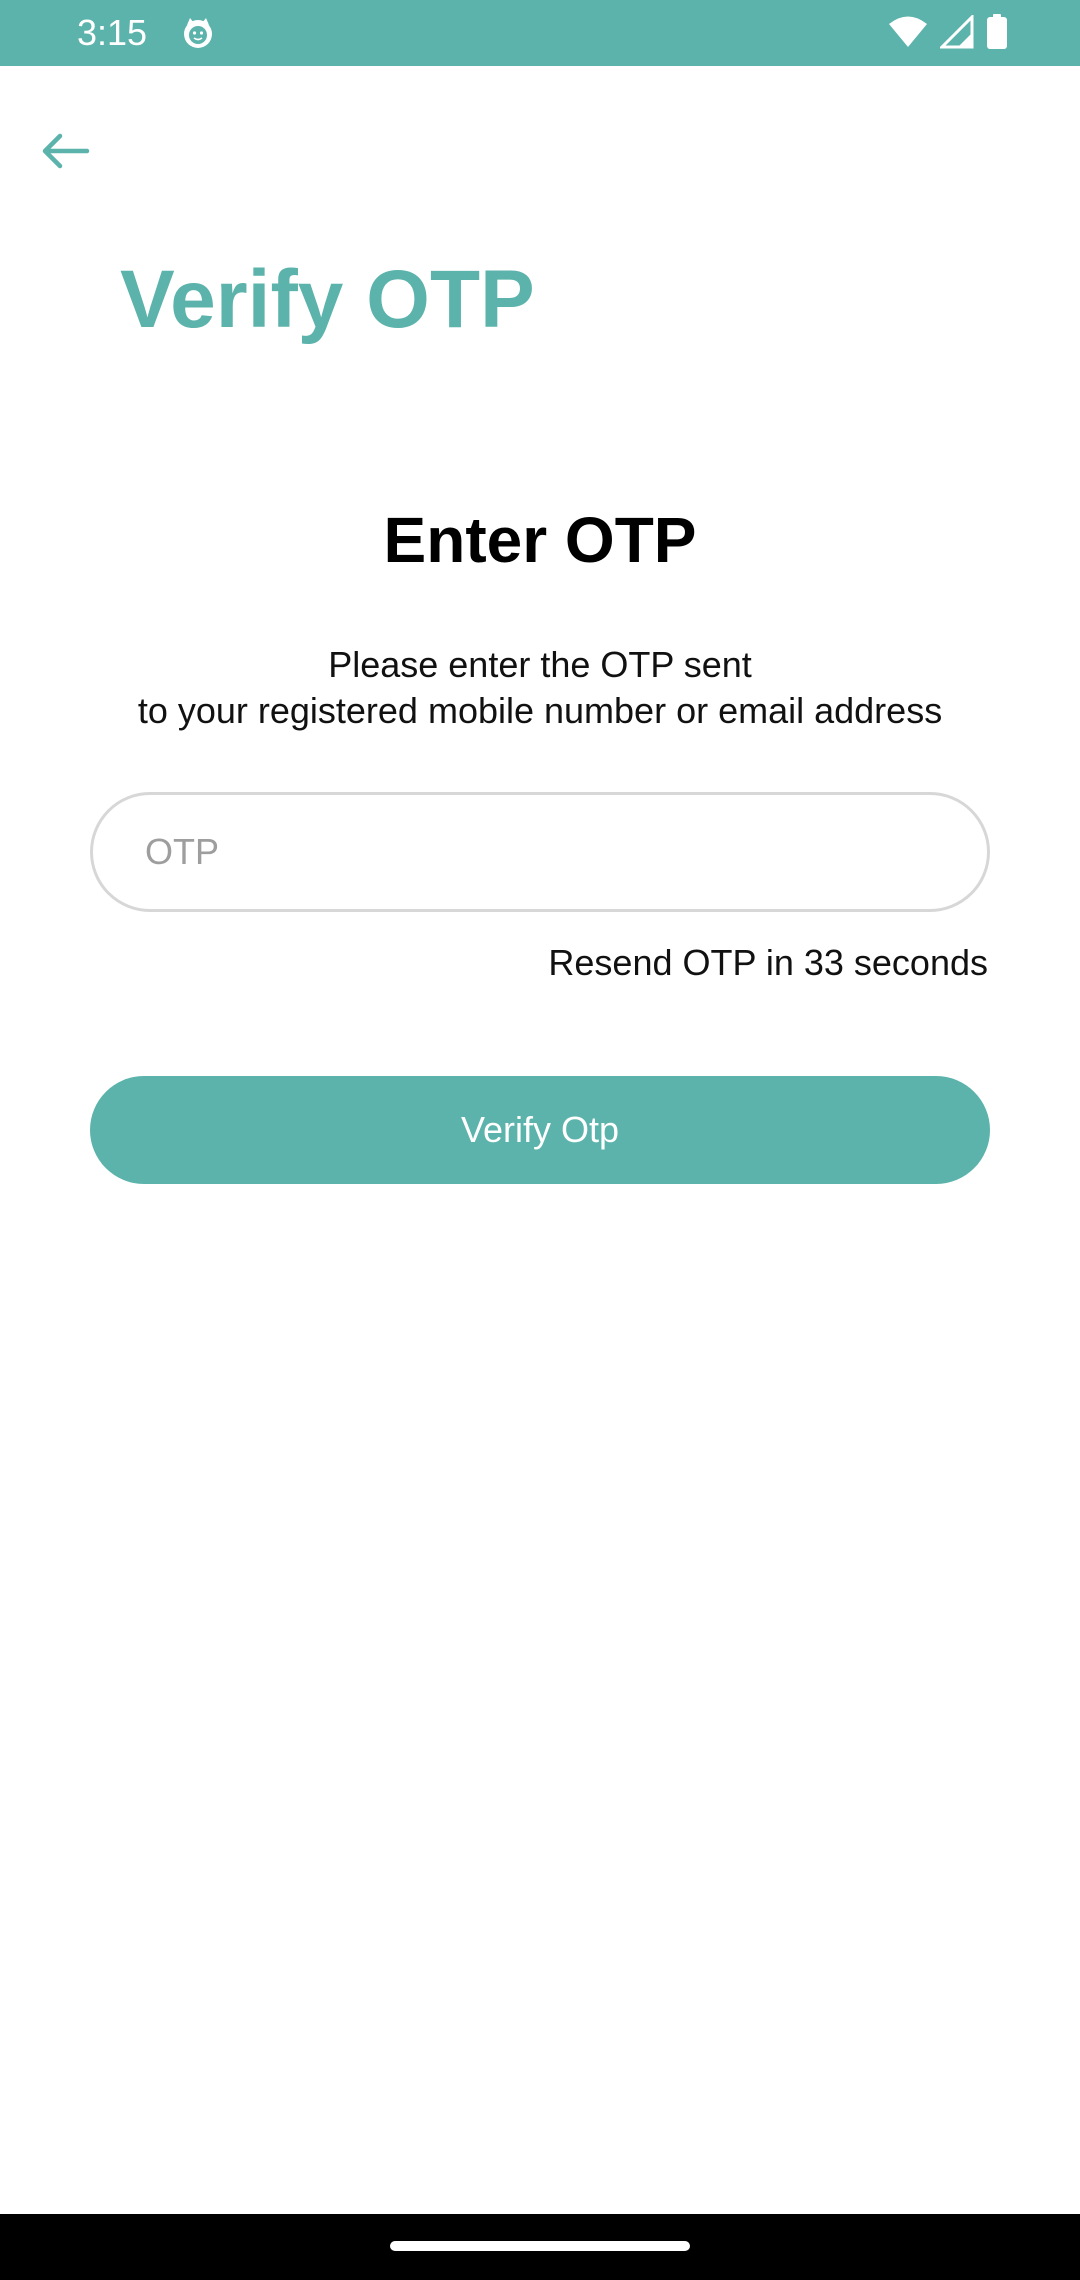 This screenshot has height=2280, width=1080. I want to click on otp-heading: Enter OTP, so click(540, 540).